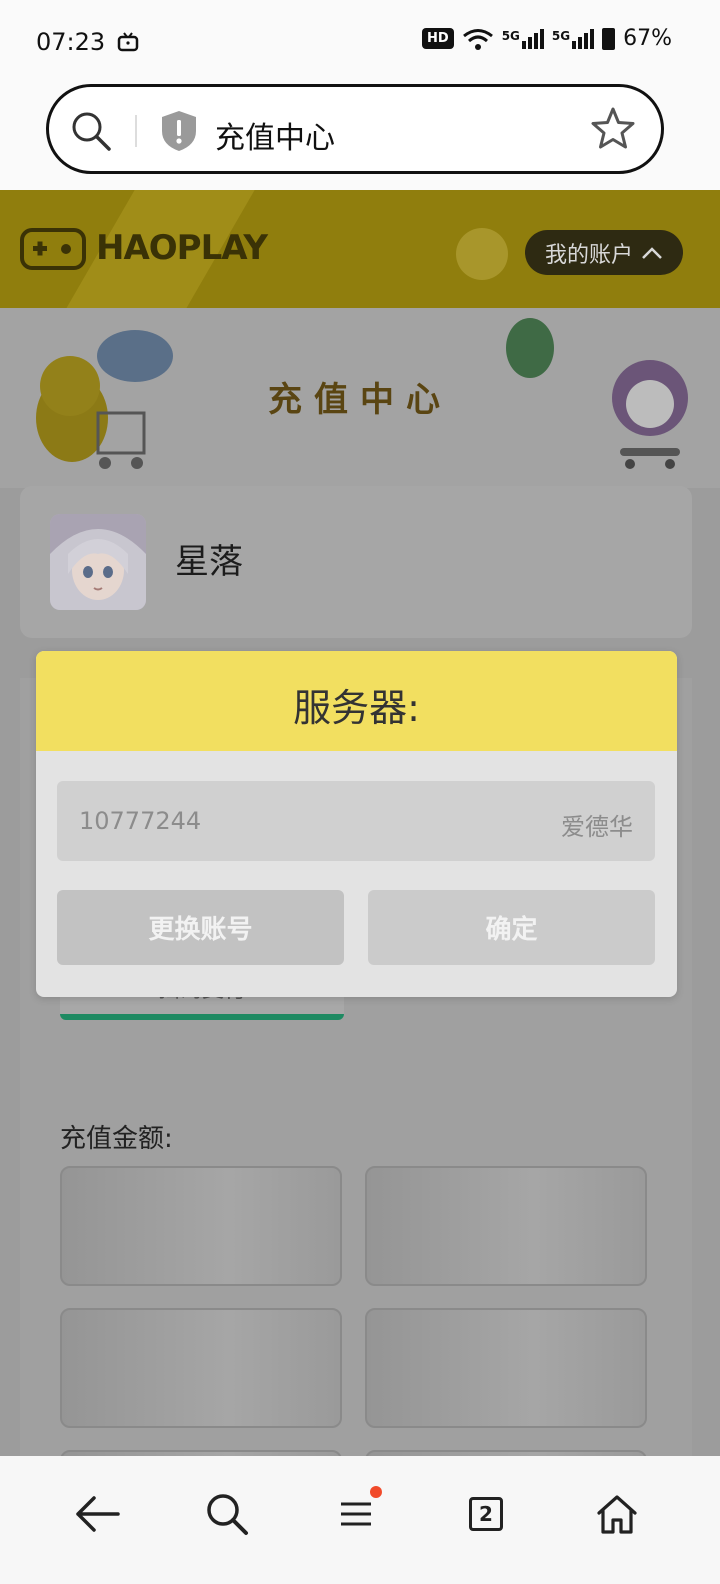  I want to click on menu-button, so click(356, 1514).